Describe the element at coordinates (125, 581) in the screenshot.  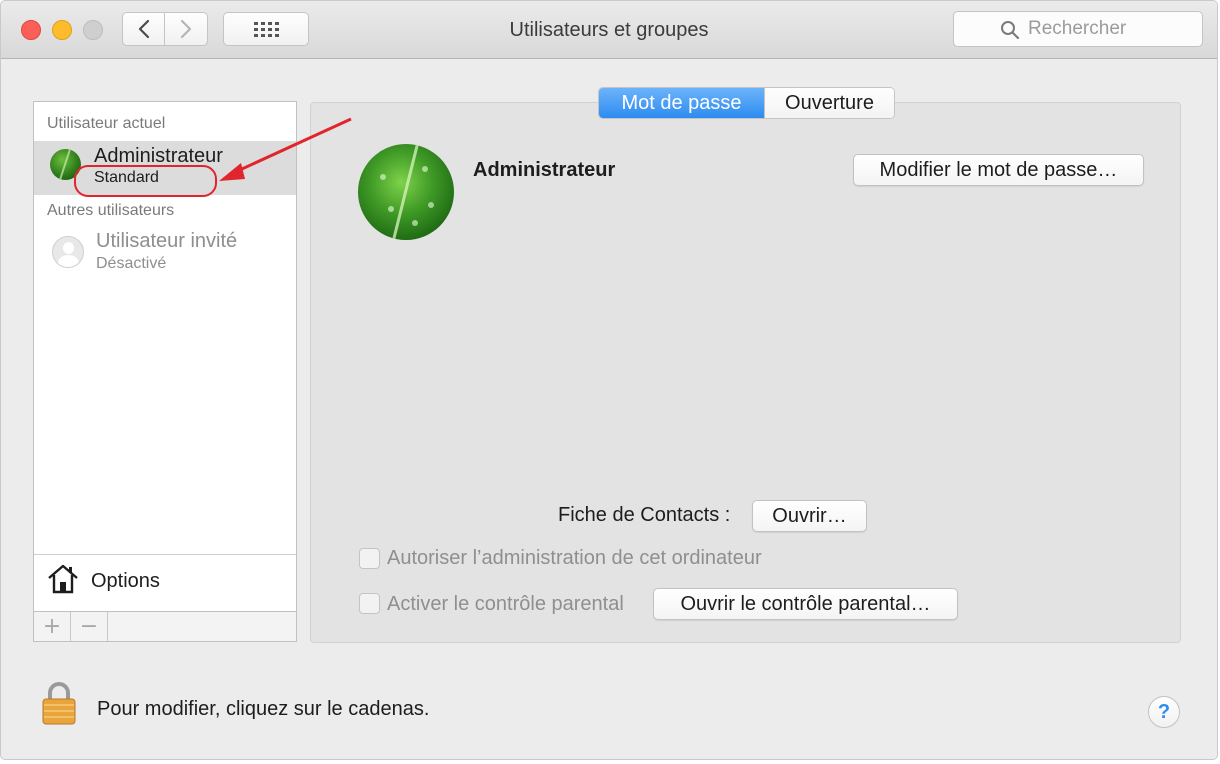
I see `options-label: Options` at that location.